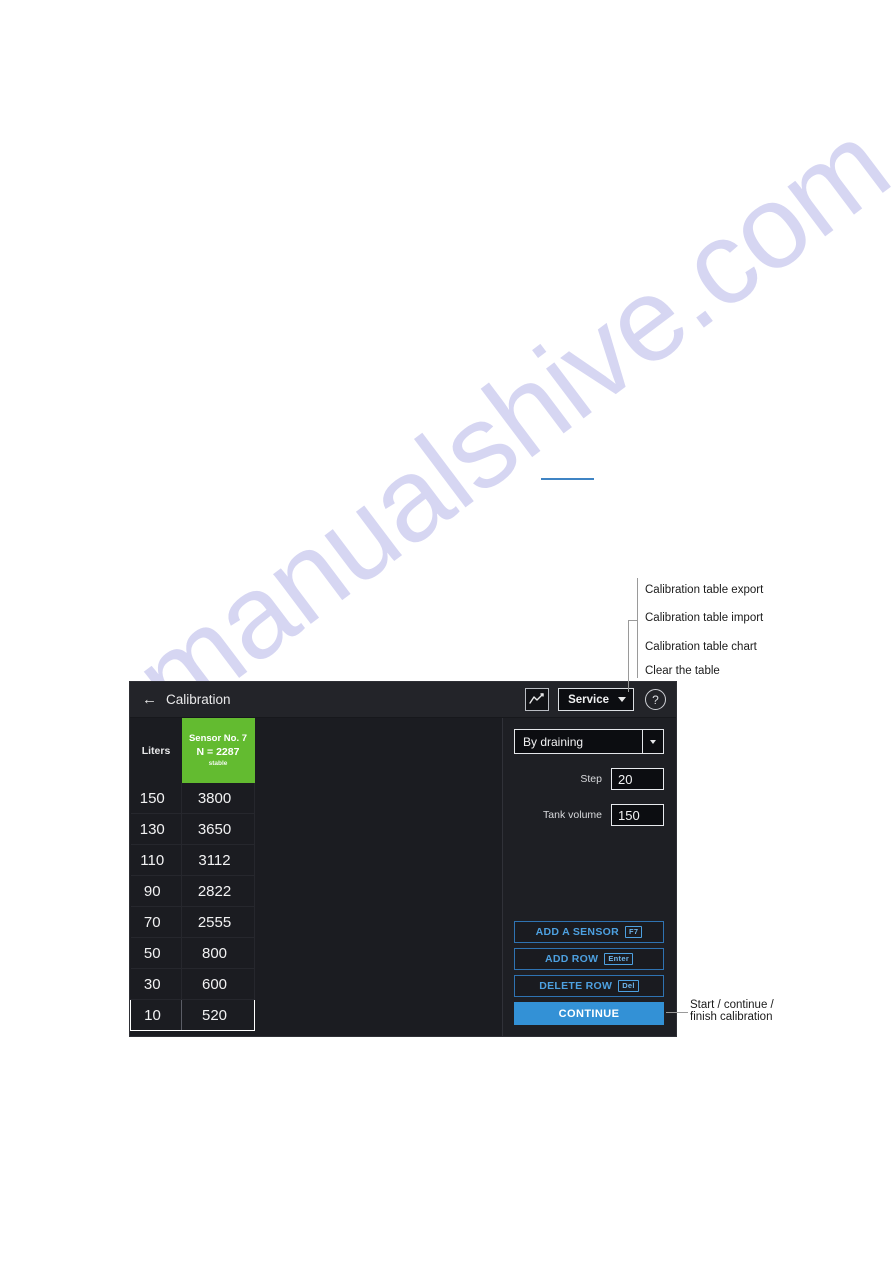 The height and width of the screenshot is (1263, 893). I want to click on annotation-bracket-vertical, so click(637, 628).